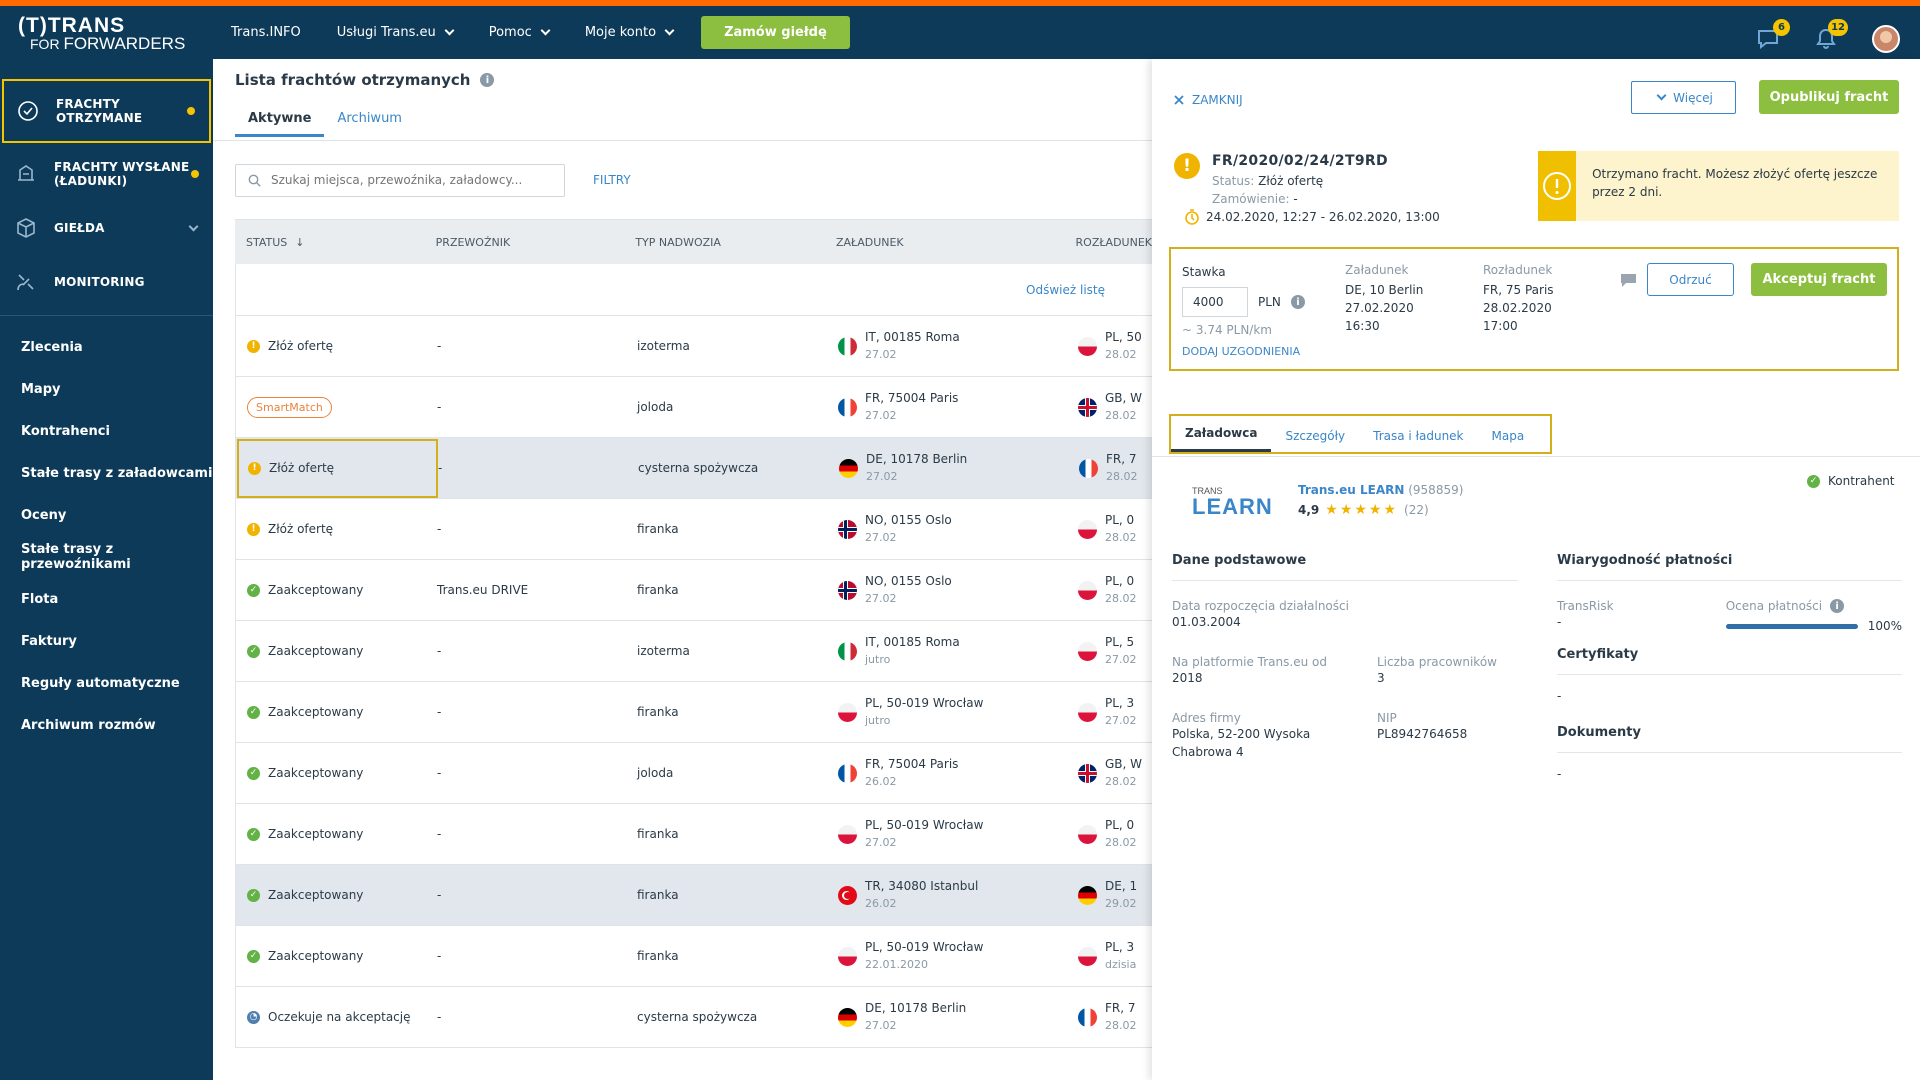  I want to click on tab-aktywne: Aktywne, so click(280, 124).